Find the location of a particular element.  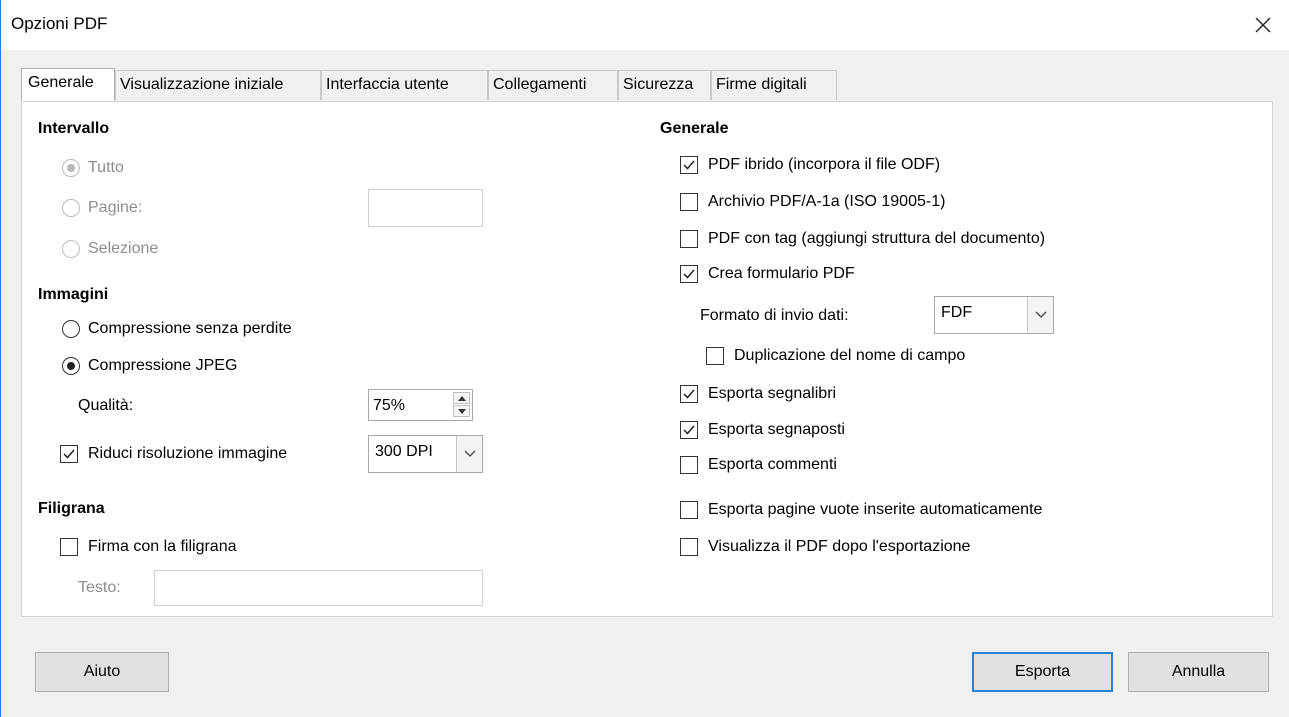

hybrid-pdf-checkbox is located at coordinates (689, 165).